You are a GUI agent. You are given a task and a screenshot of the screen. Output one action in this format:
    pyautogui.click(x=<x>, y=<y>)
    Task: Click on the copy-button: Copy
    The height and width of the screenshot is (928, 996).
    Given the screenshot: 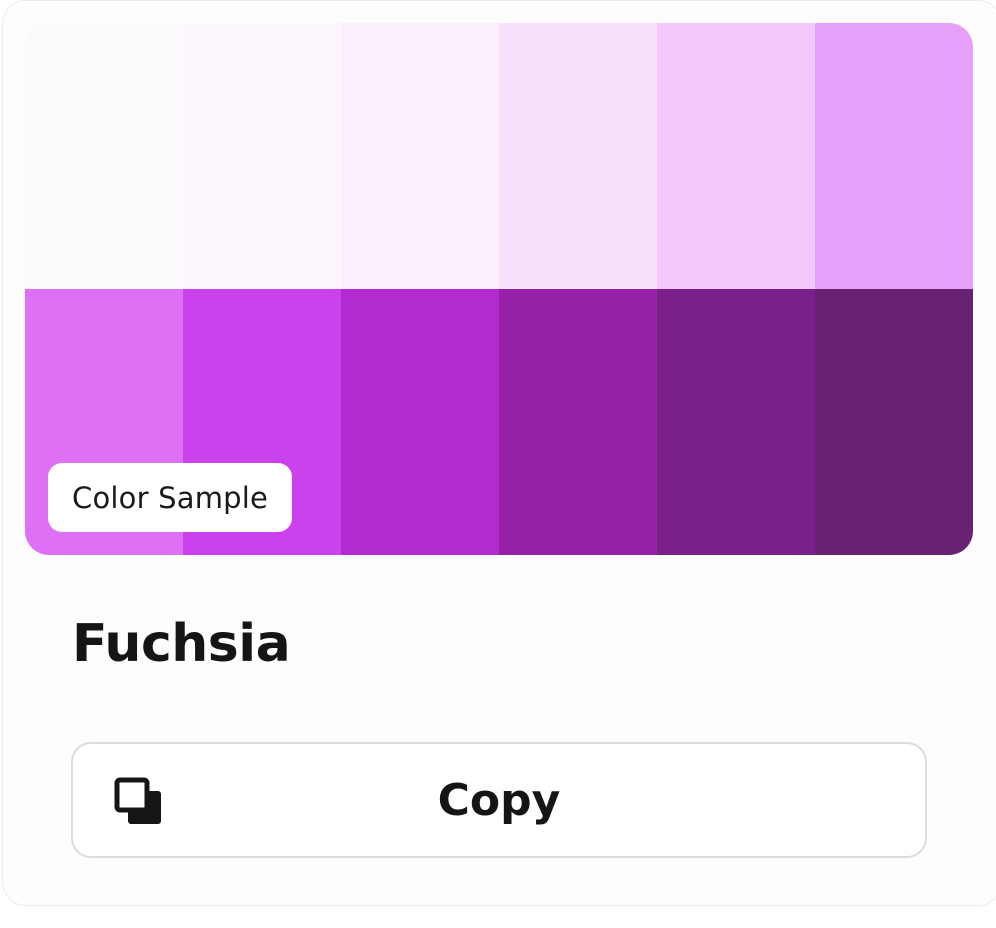 What is the action you would take?
    pyautogui.click(x=499, y=800)
    